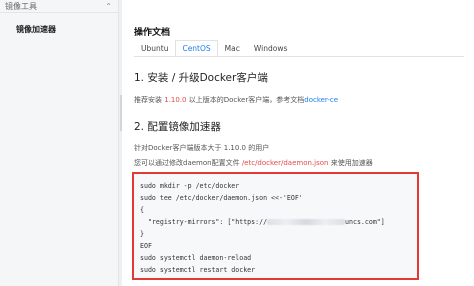 The image size is (474, 286). I want to click on code-line: EOF, so click(146, 246).